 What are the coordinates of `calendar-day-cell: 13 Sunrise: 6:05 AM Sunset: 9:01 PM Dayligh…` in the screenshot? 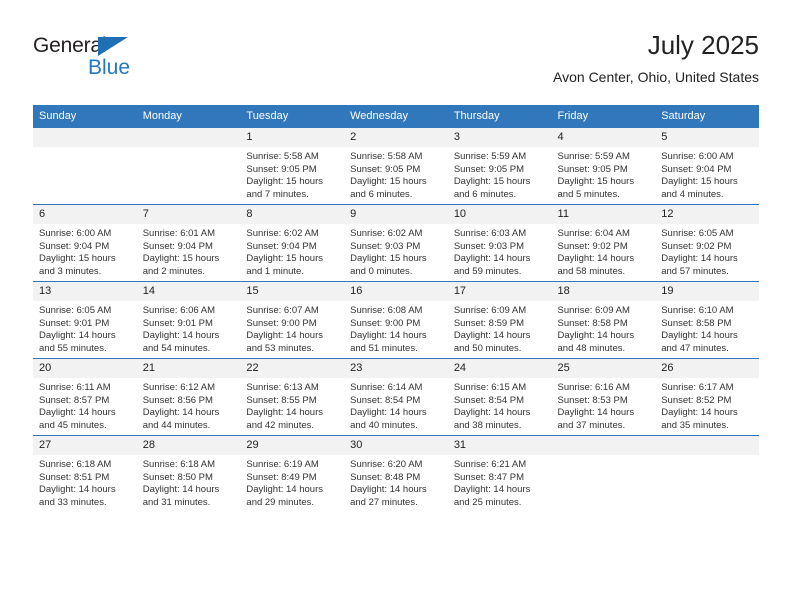 It's located at (85, 320).